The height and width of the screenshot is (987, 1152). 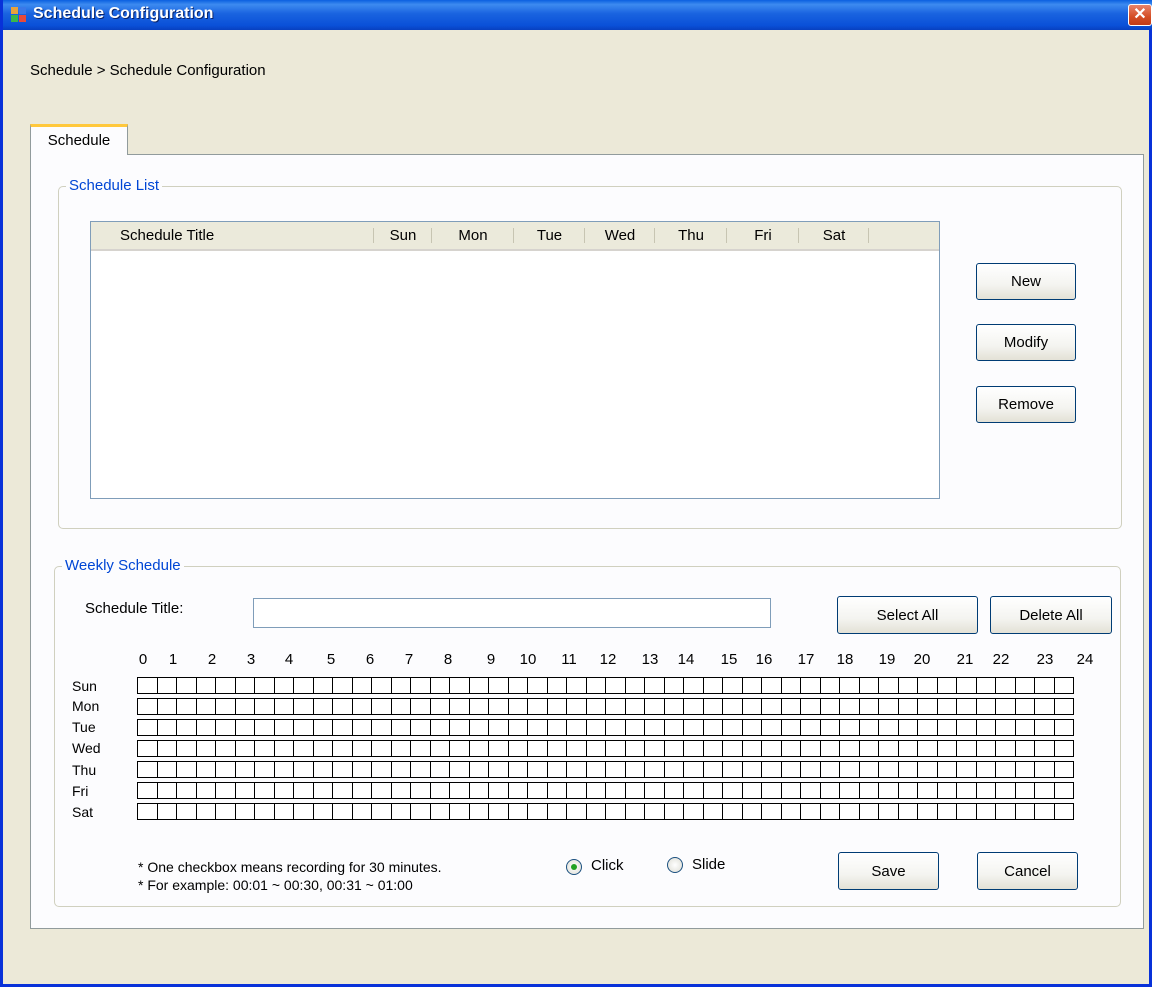 I want to click on column-header-sat: Sat, so click(x=834, y=235).